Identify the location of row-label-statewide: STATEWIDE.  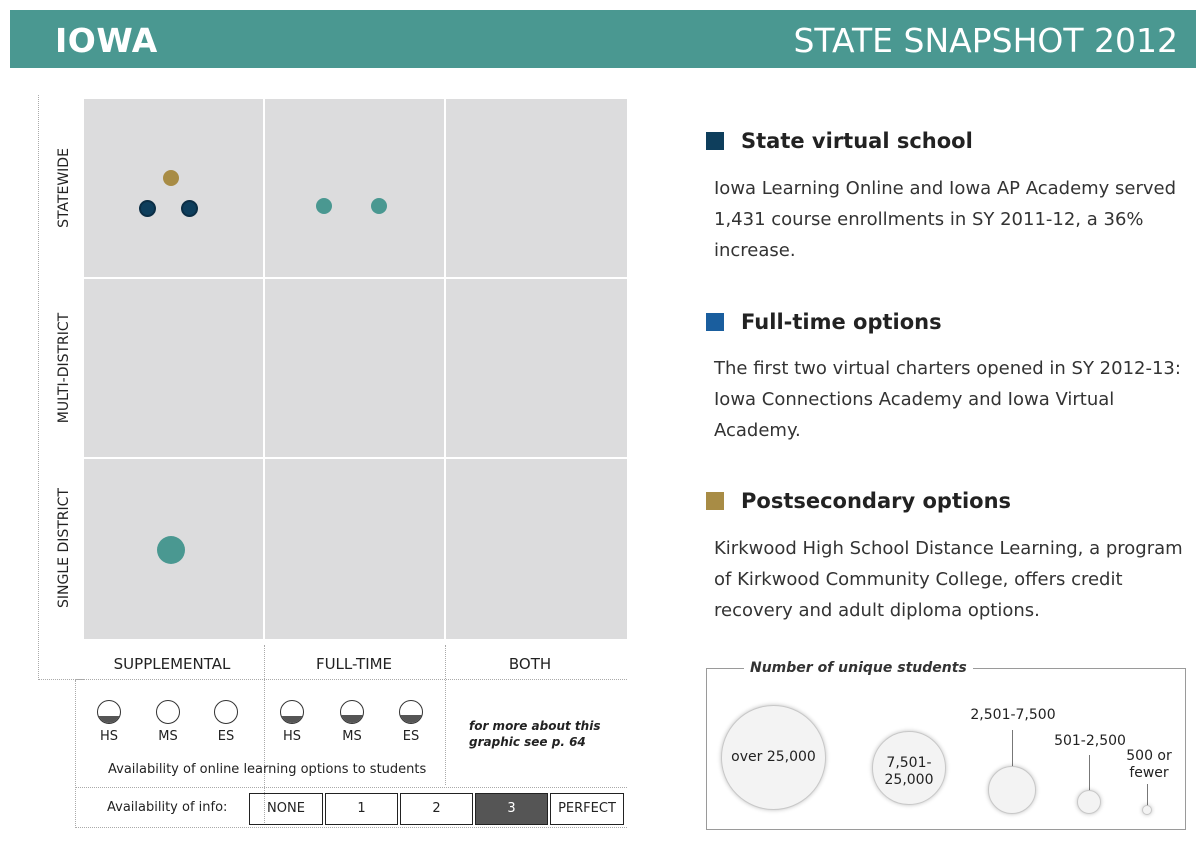
(64, 188).